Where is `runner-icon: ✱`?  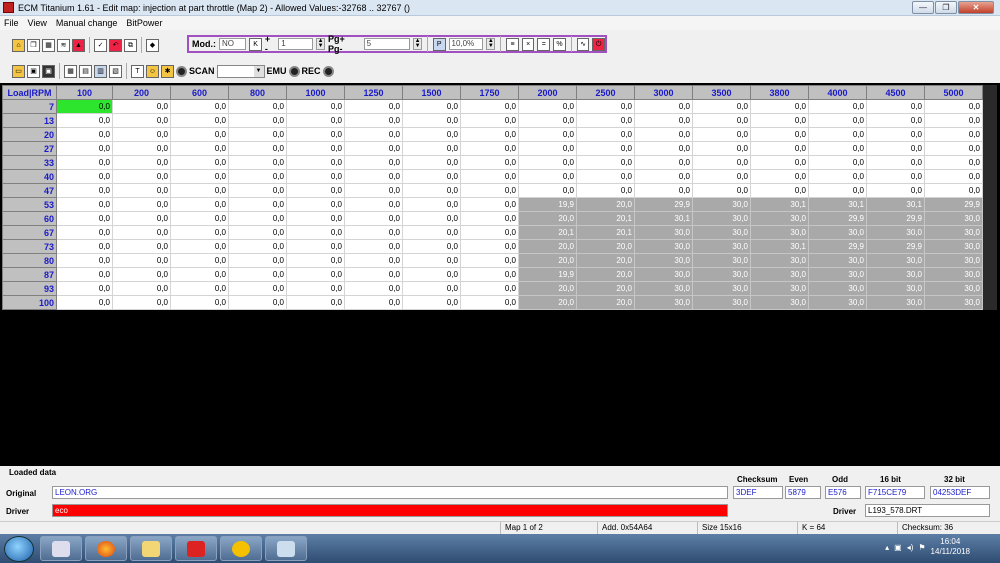 runner-icon: ✱ is located at coordinates (167, 71).